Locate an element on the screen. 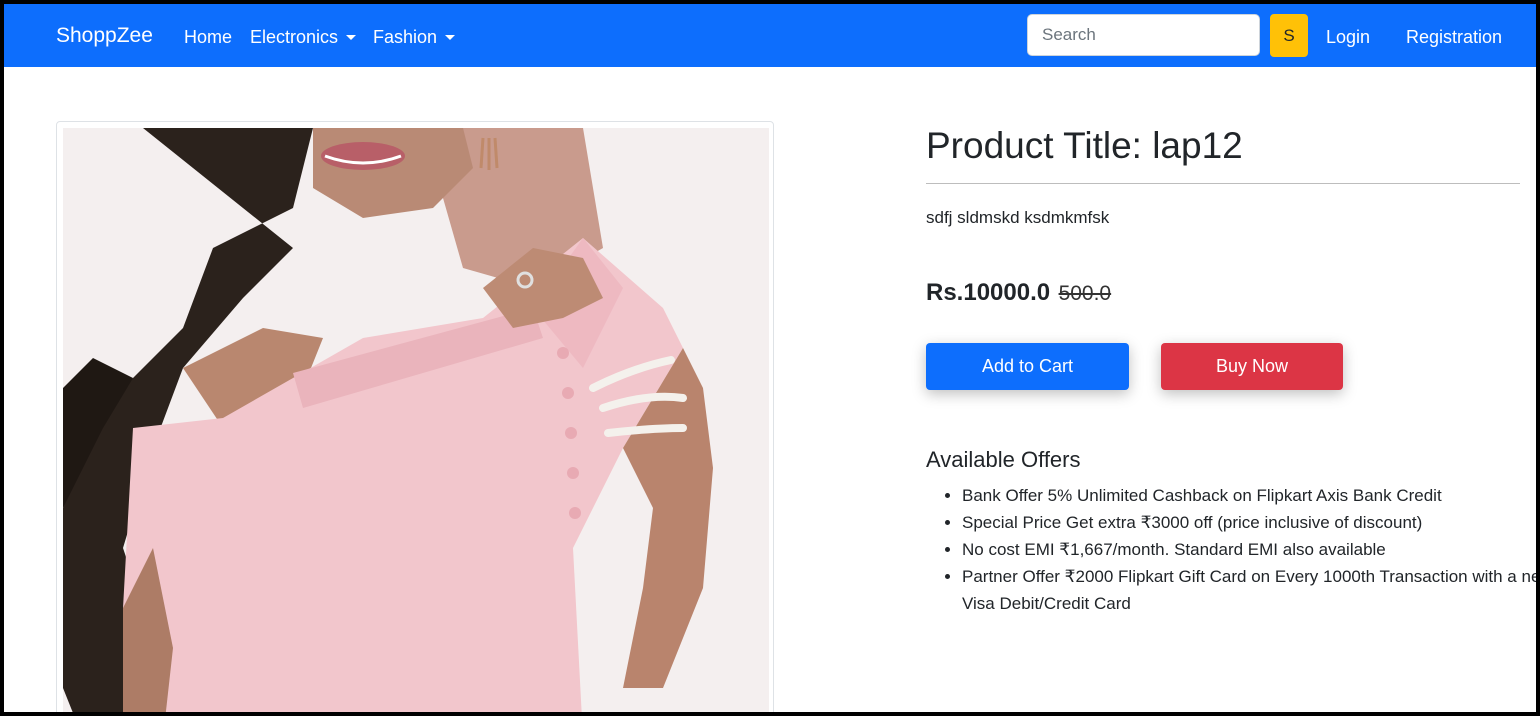 This screenshot has width=1540, height=716. original-price: 500.0 is located at coordinates (1085, 293).